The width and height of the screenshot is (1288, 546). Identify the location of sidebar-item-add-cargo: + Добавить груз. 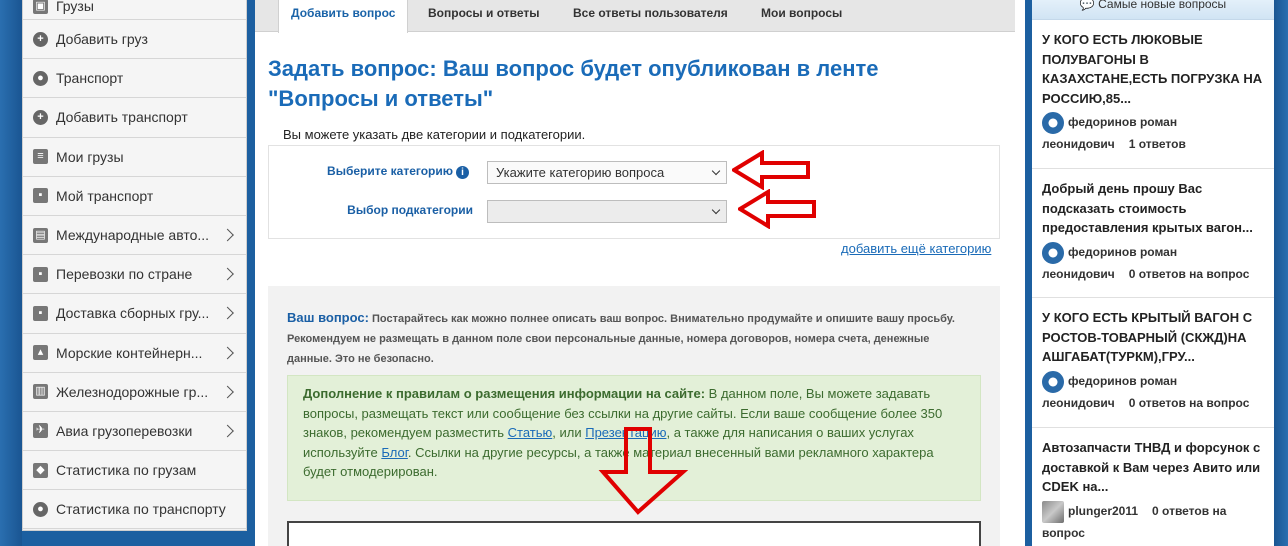
(134, 40).